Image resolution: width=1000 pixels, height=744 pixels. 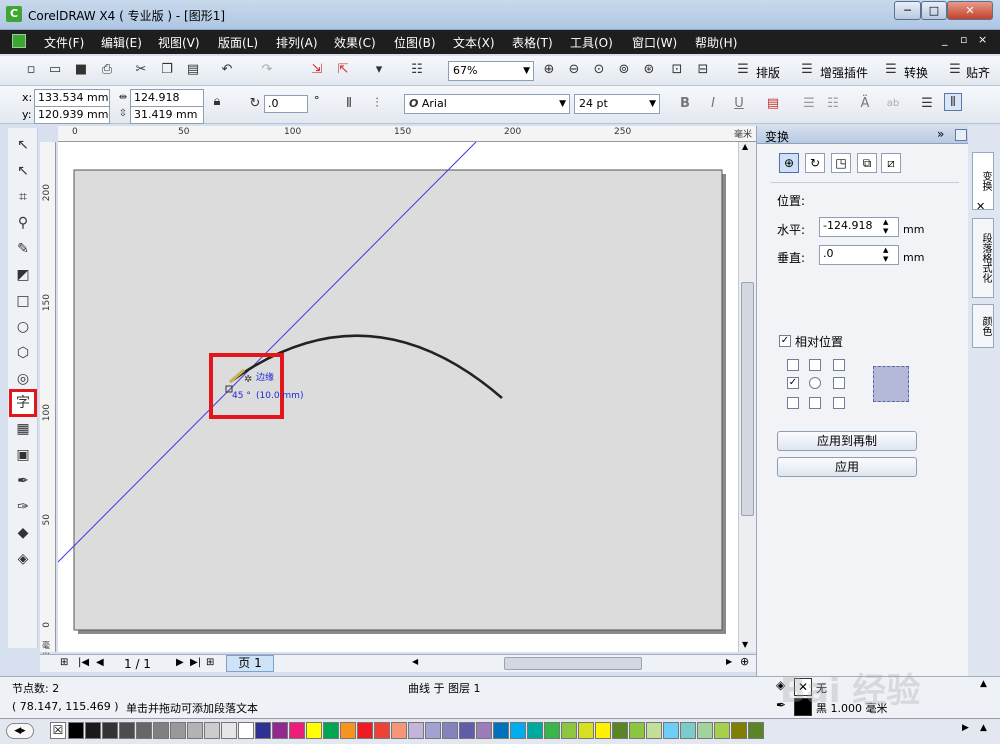 I want to click on ellipse-tool-icon: ○, so click(x=23, y=327).